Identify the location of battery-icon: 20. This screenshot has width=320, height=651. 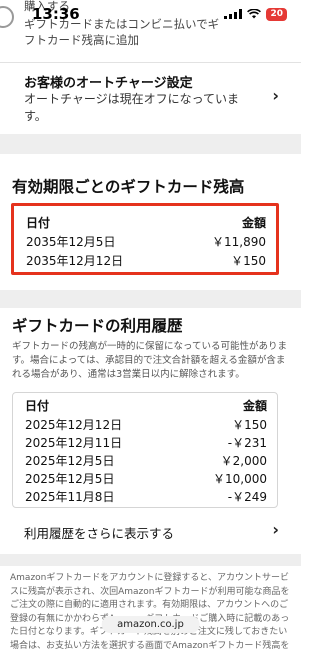
(276, 14).